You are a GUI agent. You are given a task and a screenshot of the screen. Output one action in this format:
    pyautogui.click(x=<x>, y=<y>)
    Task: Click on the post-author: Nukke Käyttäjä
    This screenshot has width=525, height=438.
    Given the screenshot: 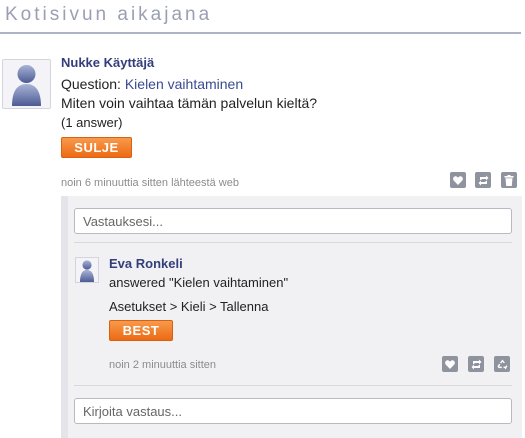 What is the action you would take?
    pyautogui.click(x=107, y=62)
    